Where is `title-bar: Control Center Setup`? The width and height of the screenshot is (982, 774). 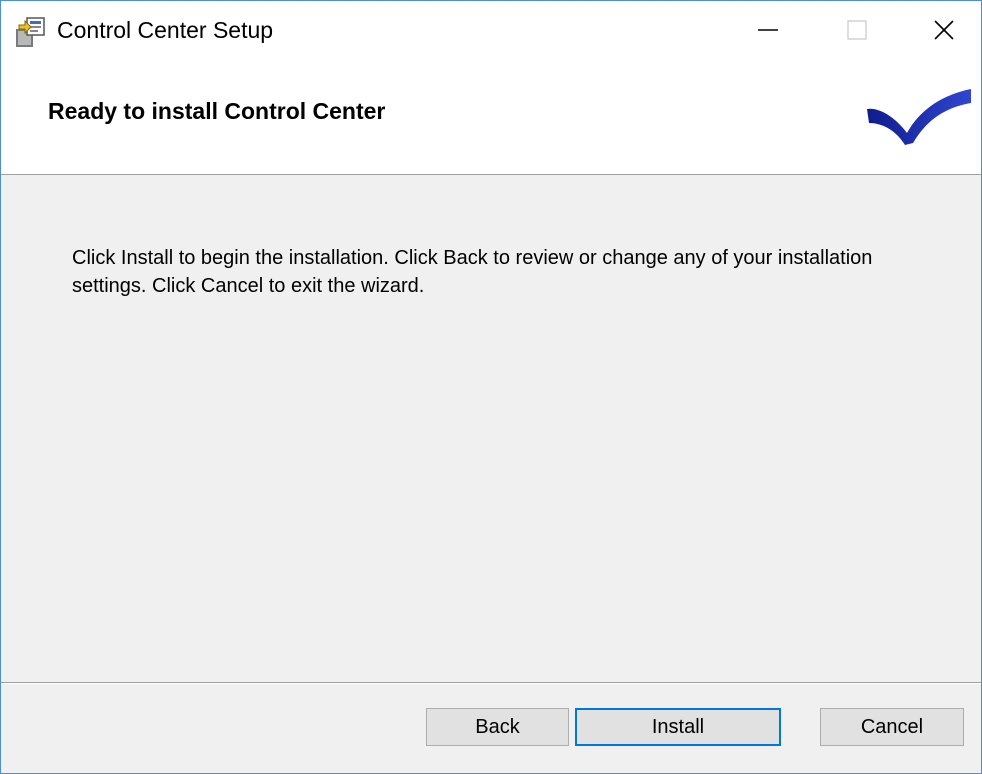 title-bar: Control Center Setup is located at coordinates (491, 33).